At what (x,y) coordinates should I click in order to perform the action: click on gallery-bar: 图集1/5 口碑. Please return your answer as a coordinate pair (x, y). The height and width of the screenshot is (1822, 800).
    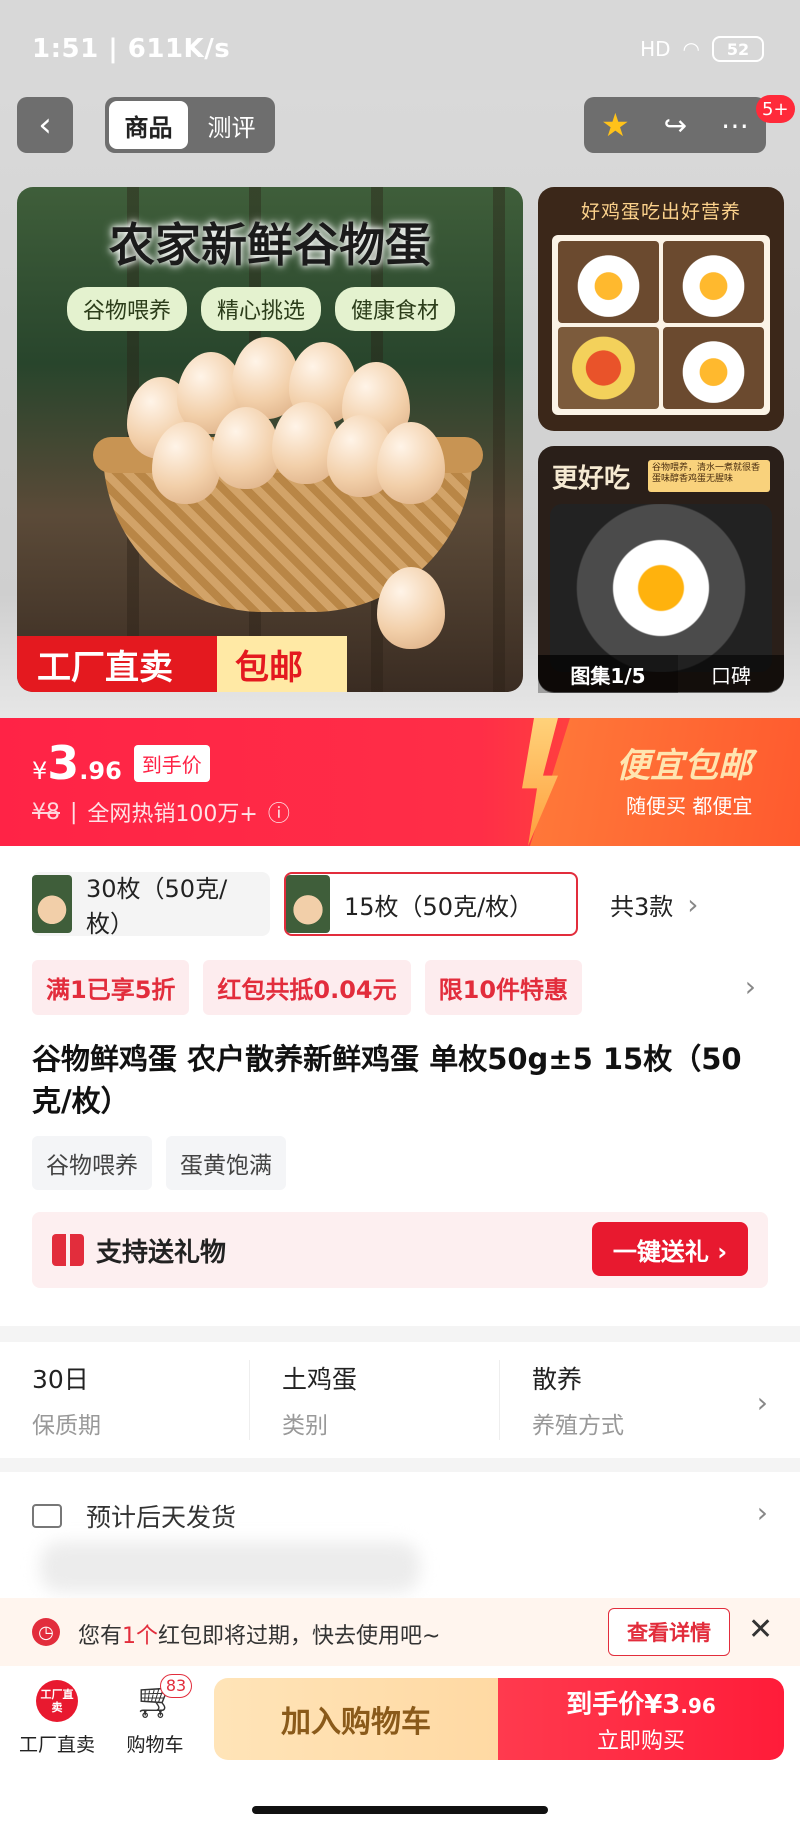
    Looking at the image, I should click on (661, 674).